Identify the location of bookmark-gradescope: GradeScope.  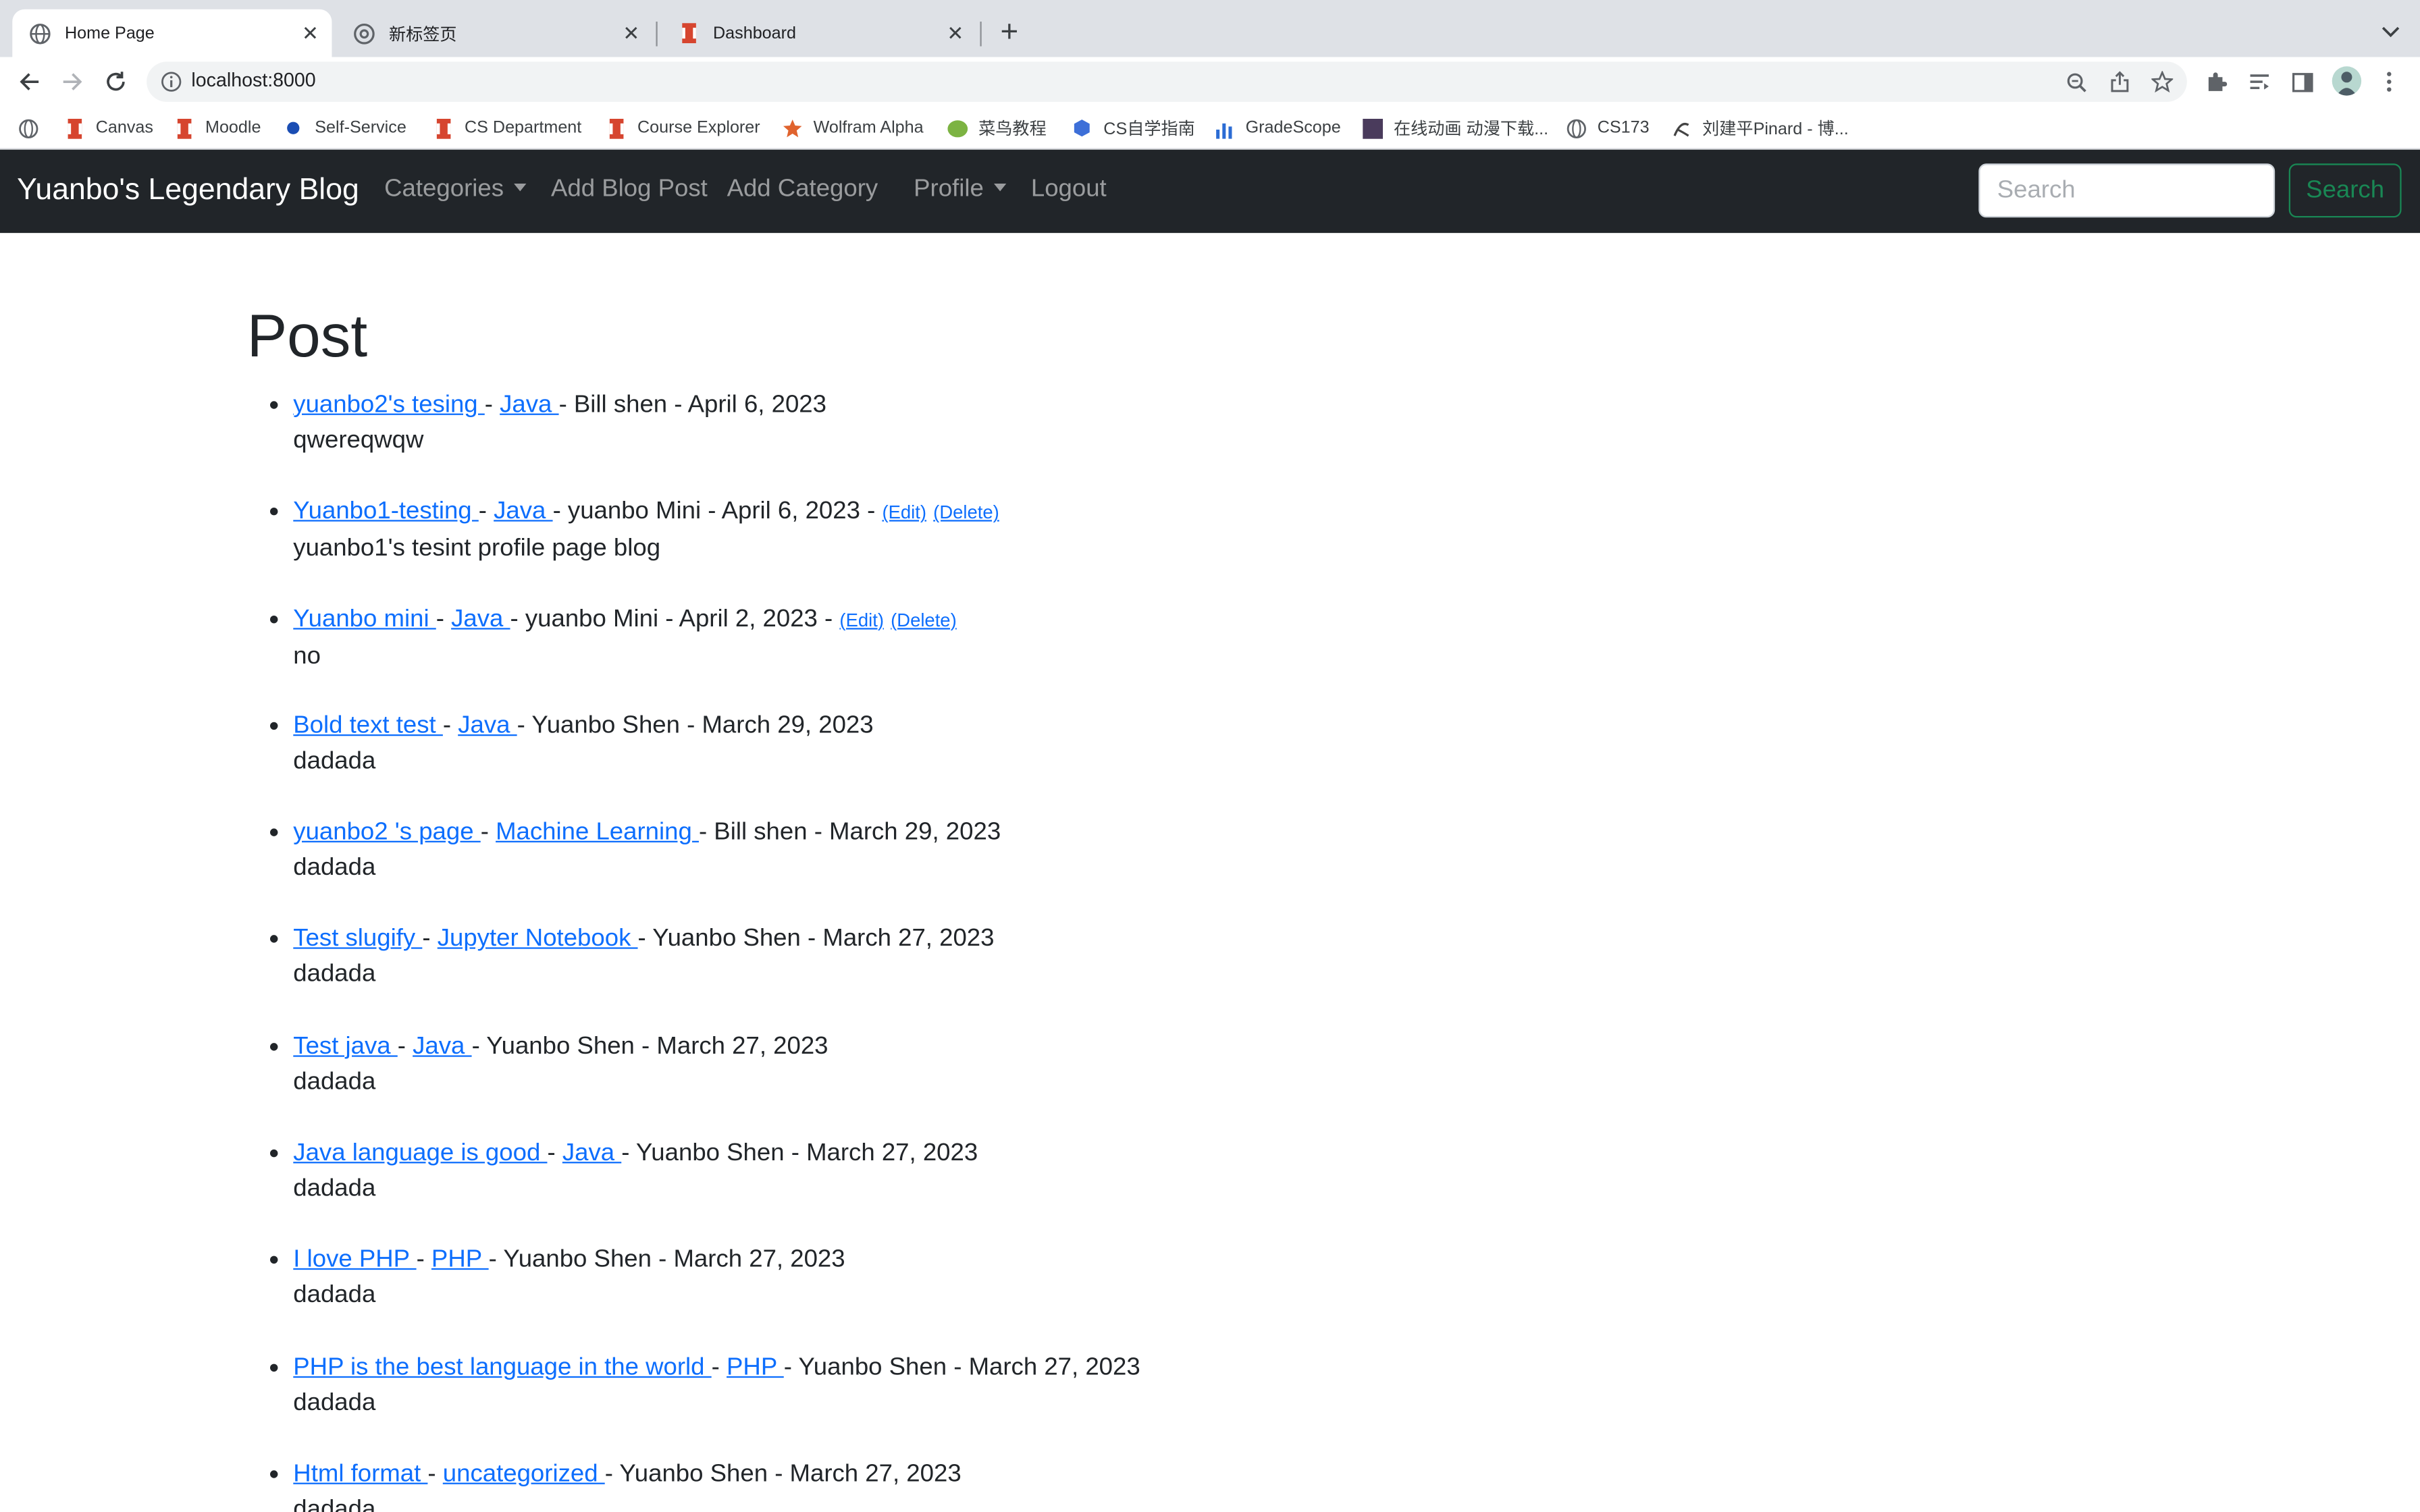
(1277, 127).